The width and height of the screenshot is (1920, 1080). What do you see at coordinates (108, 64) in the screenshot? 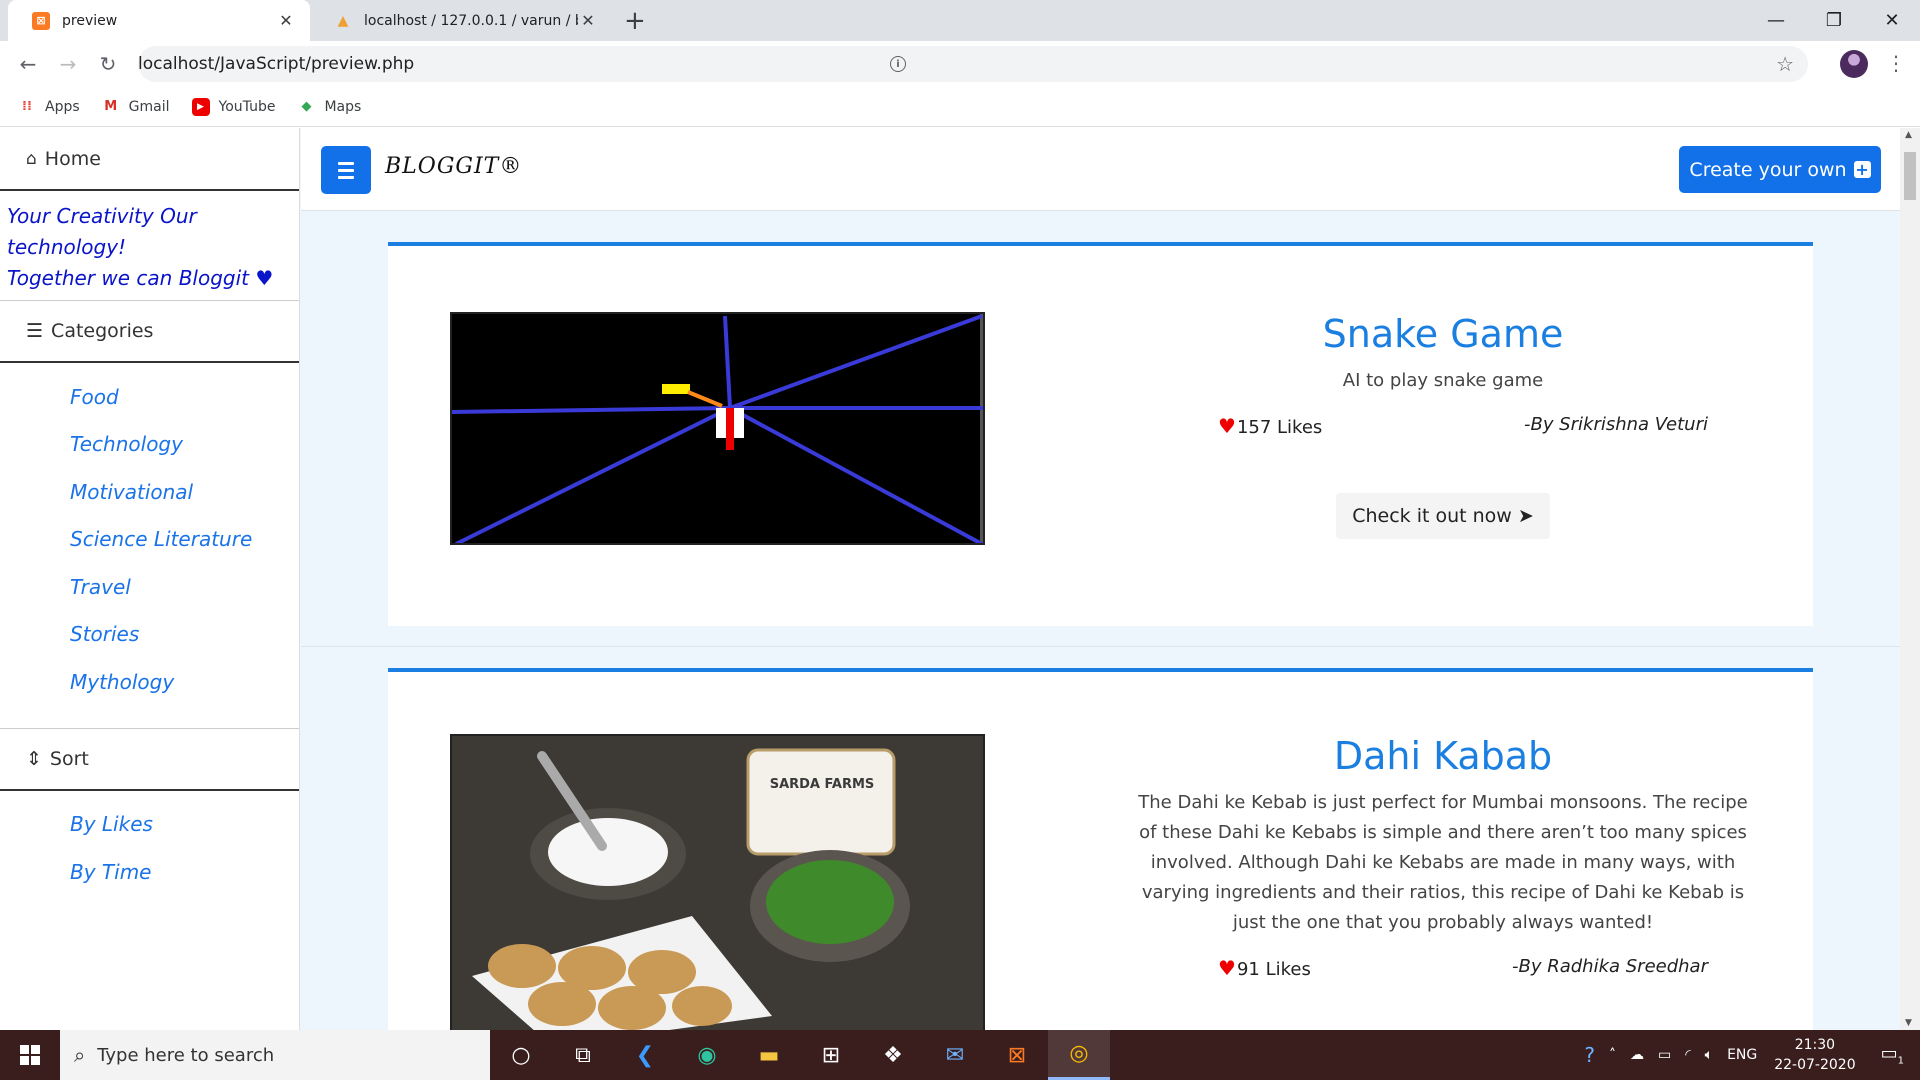
I see `reload-icon: ↻` at bounding box center [108, 64].